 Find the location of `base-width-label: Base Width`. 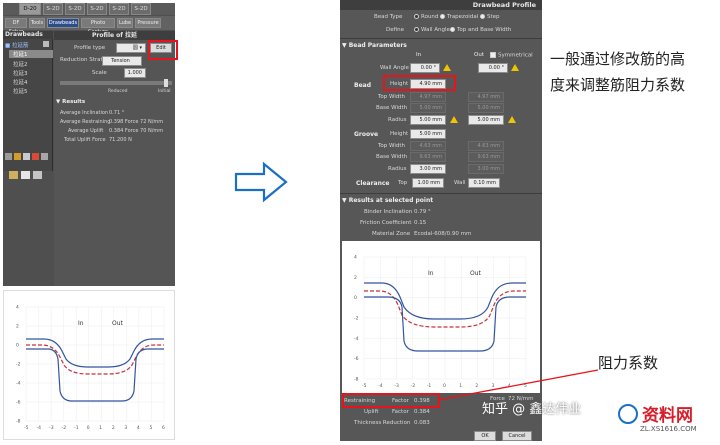

base-width-label: Base Width is located at coordinates (392, 108).